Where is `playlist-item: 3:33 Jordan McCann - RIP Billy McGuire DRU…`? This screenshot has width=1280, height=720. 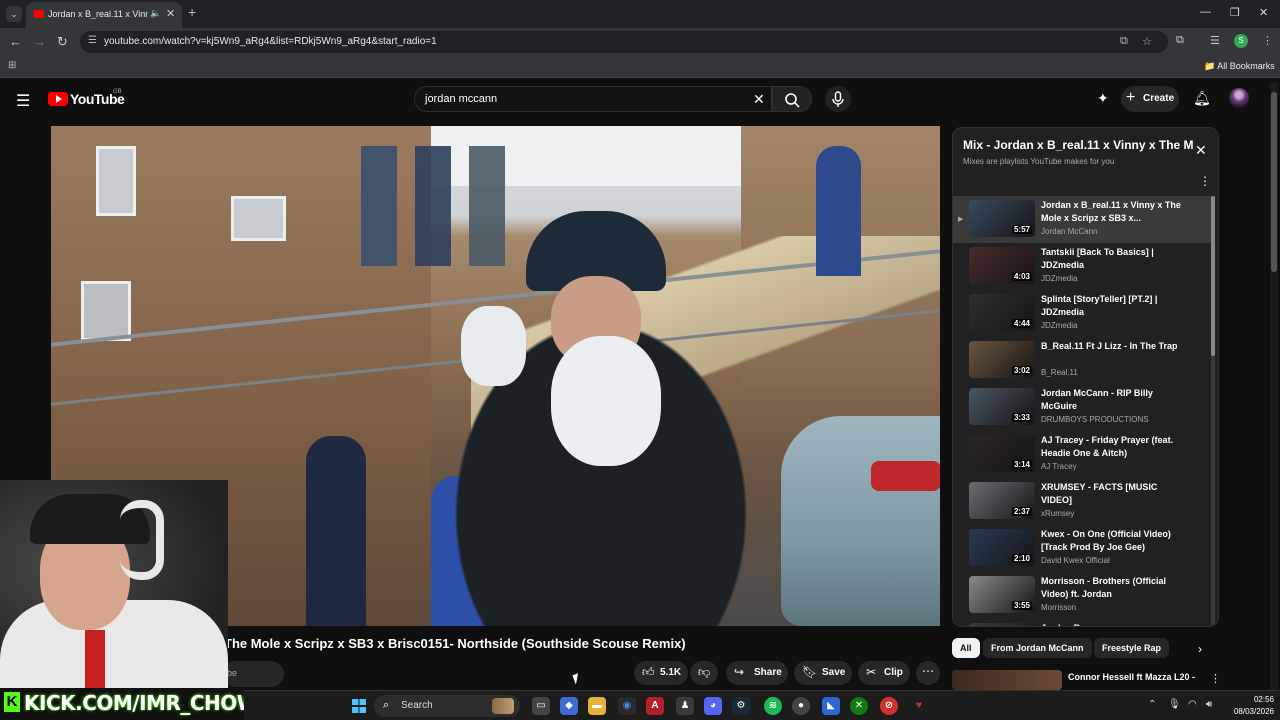 playlist-item: 3:33 Jordan McCann - RIP Billy McGuire DRU… is located at coordinates (1082, 407).